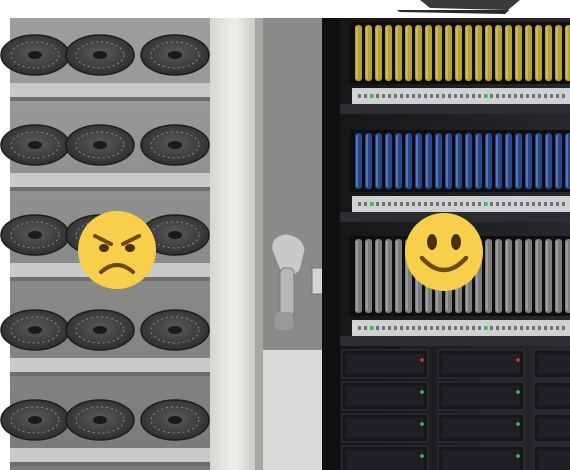 The width and height of the screenshot is (570, 470). I want to click on shelf-post, so click(235, 244).